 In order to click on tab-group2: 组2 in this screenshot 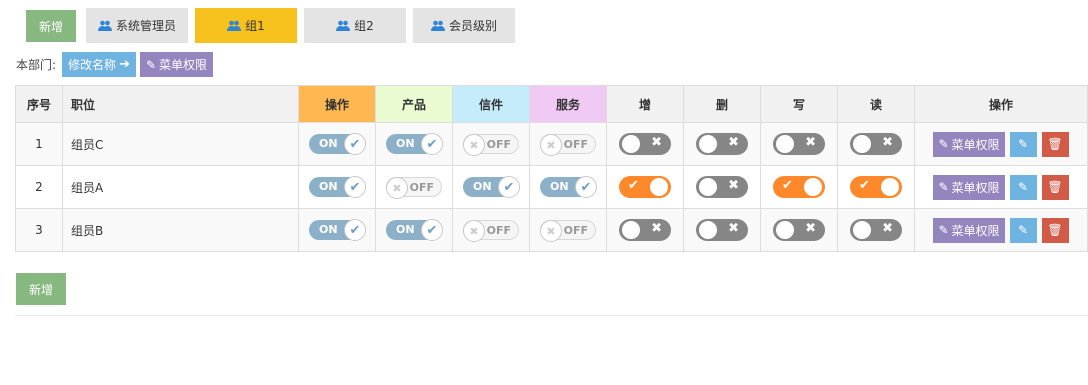, I will do `click(355, 25)`.